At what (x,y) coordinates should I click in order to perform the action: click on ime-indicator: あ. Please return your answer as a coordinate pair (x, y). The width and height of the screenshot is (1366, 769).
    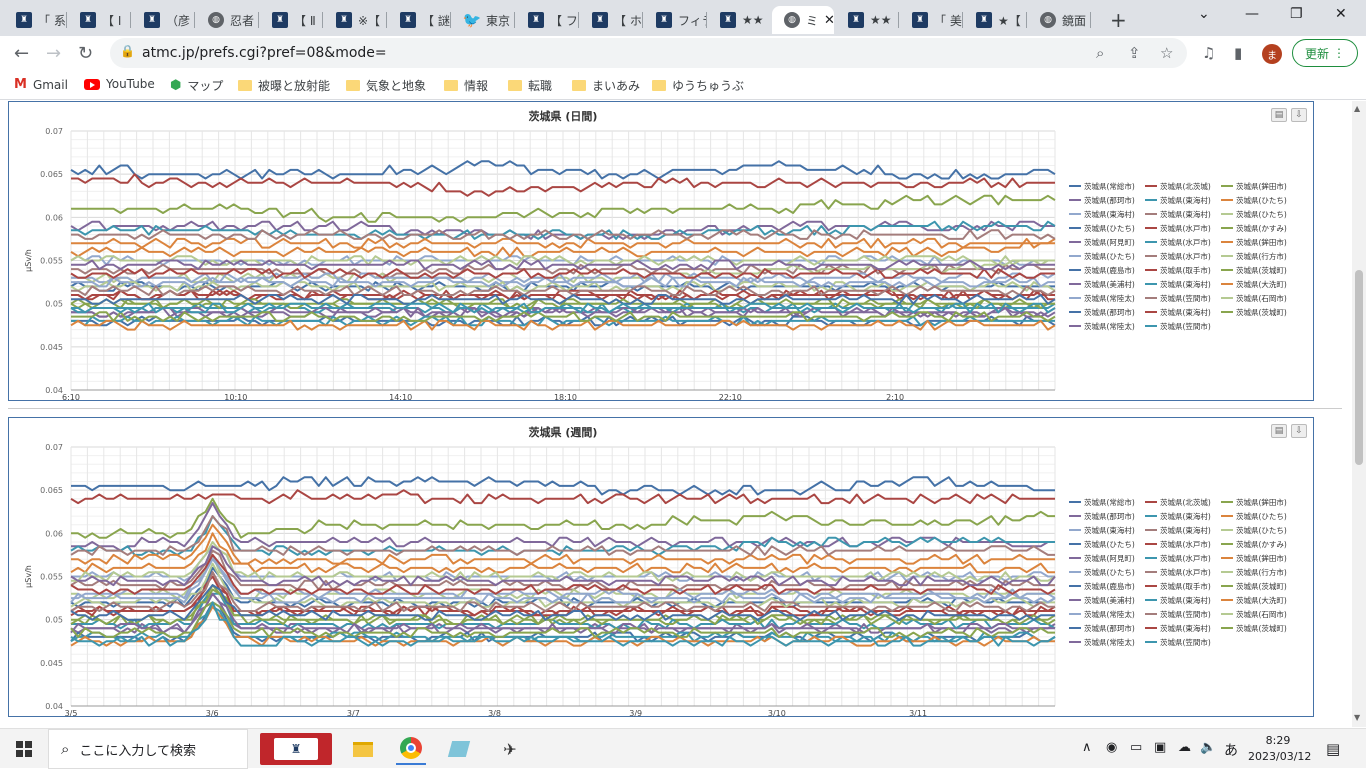
    Looking at the image, I should click on (1231, 750).